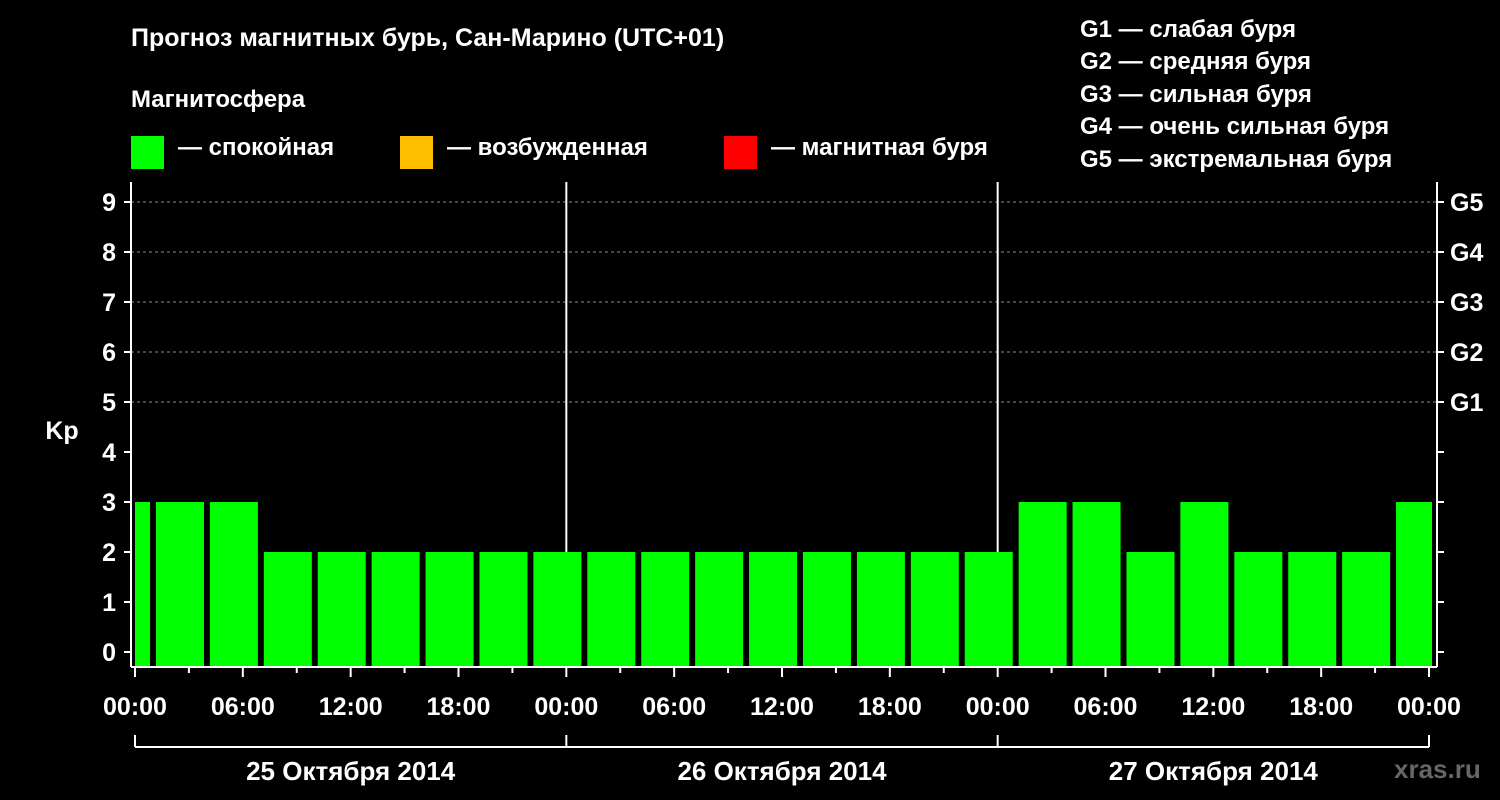 Image resolution: width=1500 pixels, height=800 pixels. What do you see at coordinates (109, 253) in the screenshot?
I see `y-tick-label: 8` at bounding box center [109, 253].